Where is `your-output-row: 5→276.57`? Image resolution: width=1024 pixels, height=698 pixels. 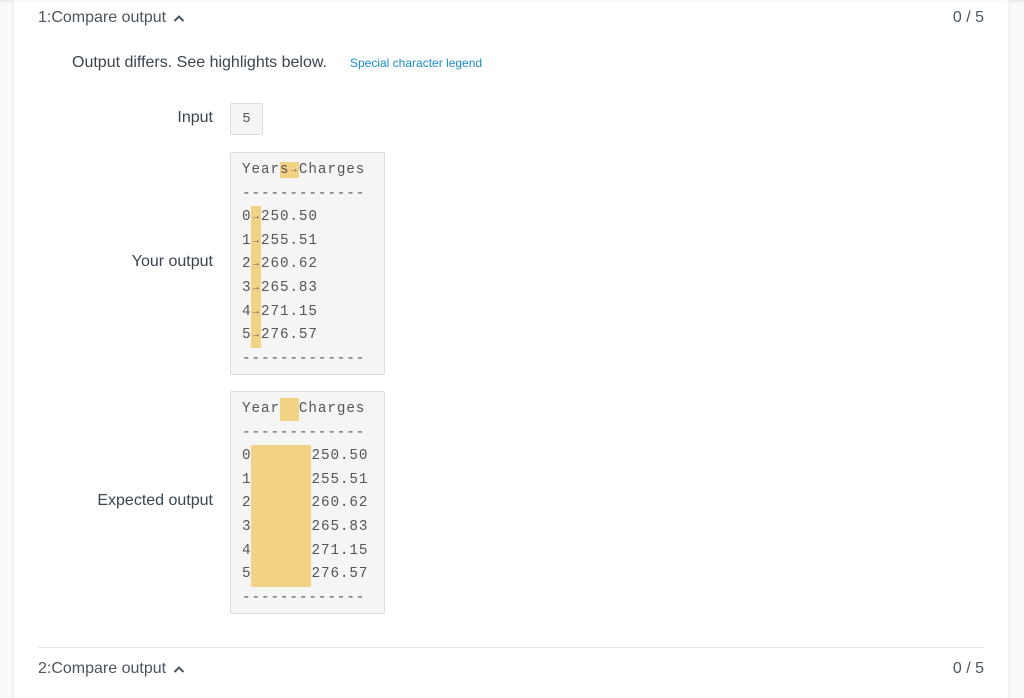
your-output-row: 5→276.57 is located at coordinates (313, 336).